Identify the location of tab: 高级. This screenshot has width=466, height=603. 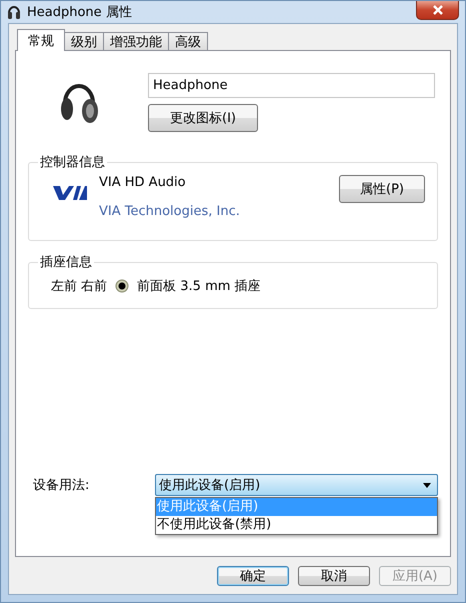
(188, 41).